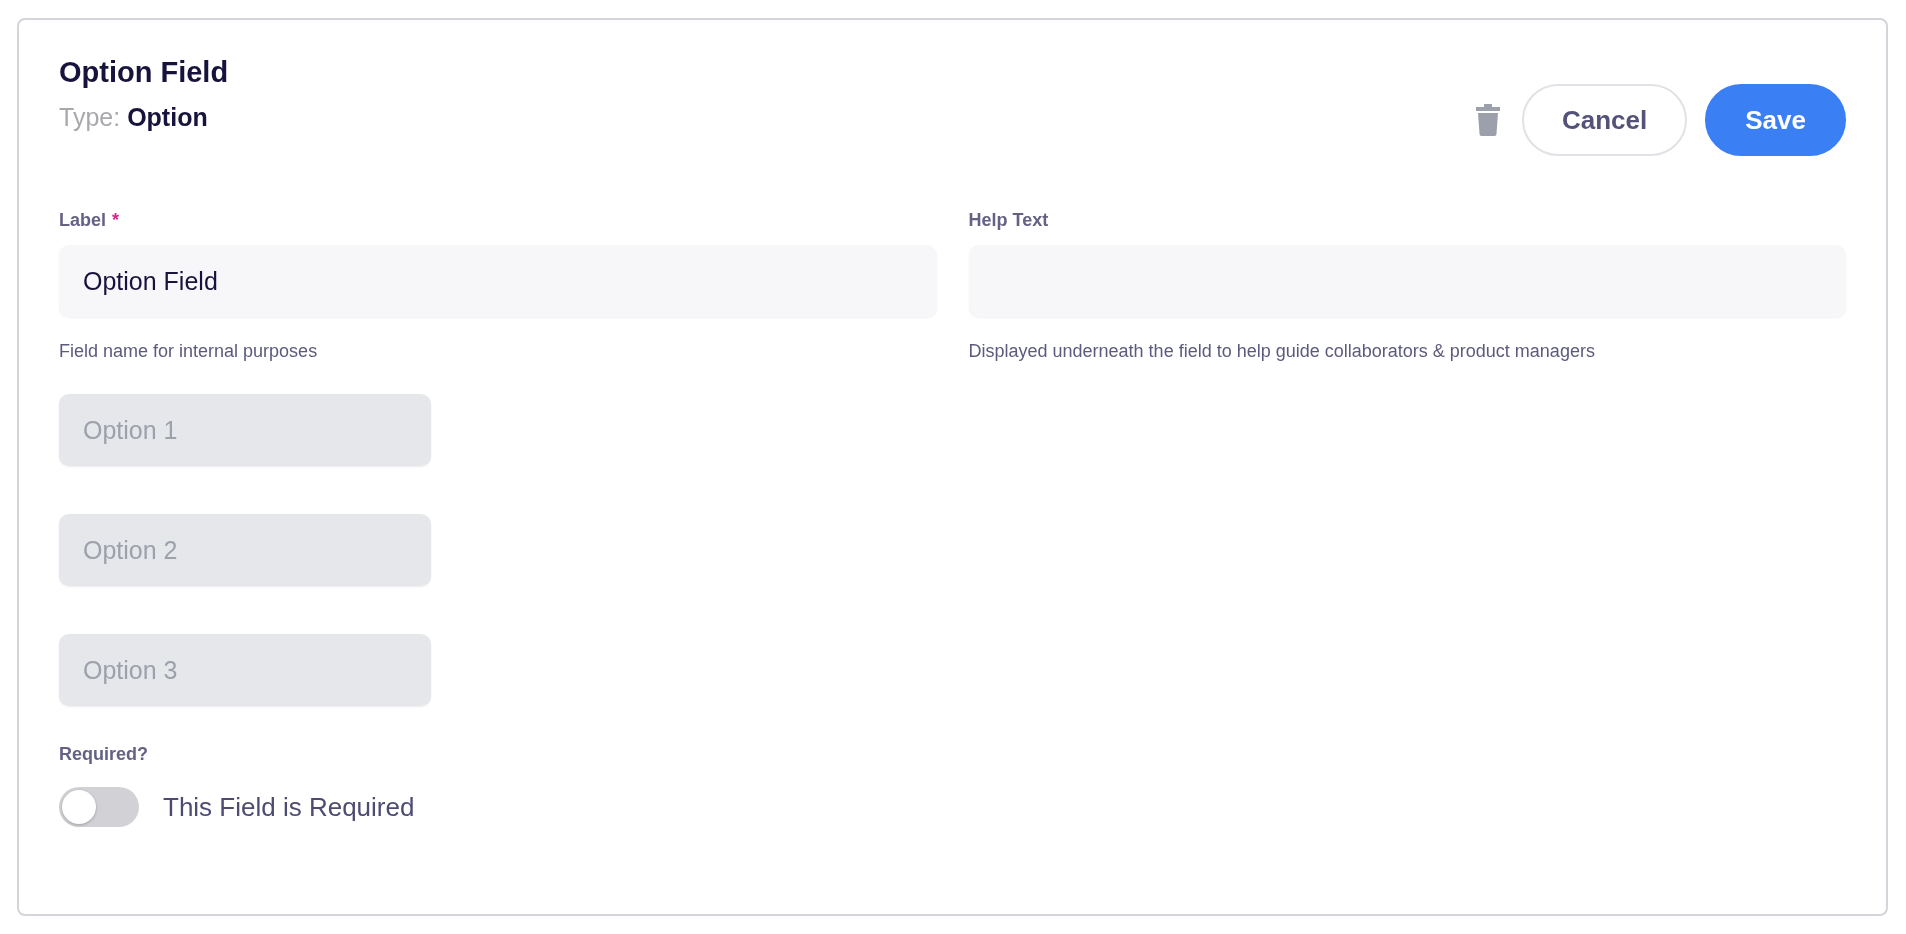 This screenshot has width=1906, height=934. Describe the element at coordinates (82, 220) in the screenshot. I see `field-label: Label` at that location.